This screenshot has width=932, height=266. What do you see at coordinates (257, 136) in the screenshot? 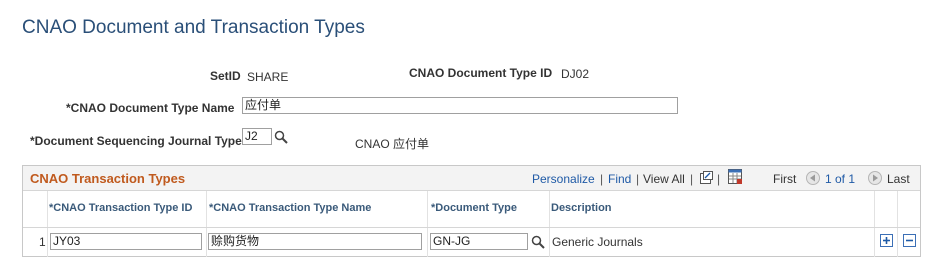
I see `seq-journal-type-input: J2` at bounding box center [257, 136].